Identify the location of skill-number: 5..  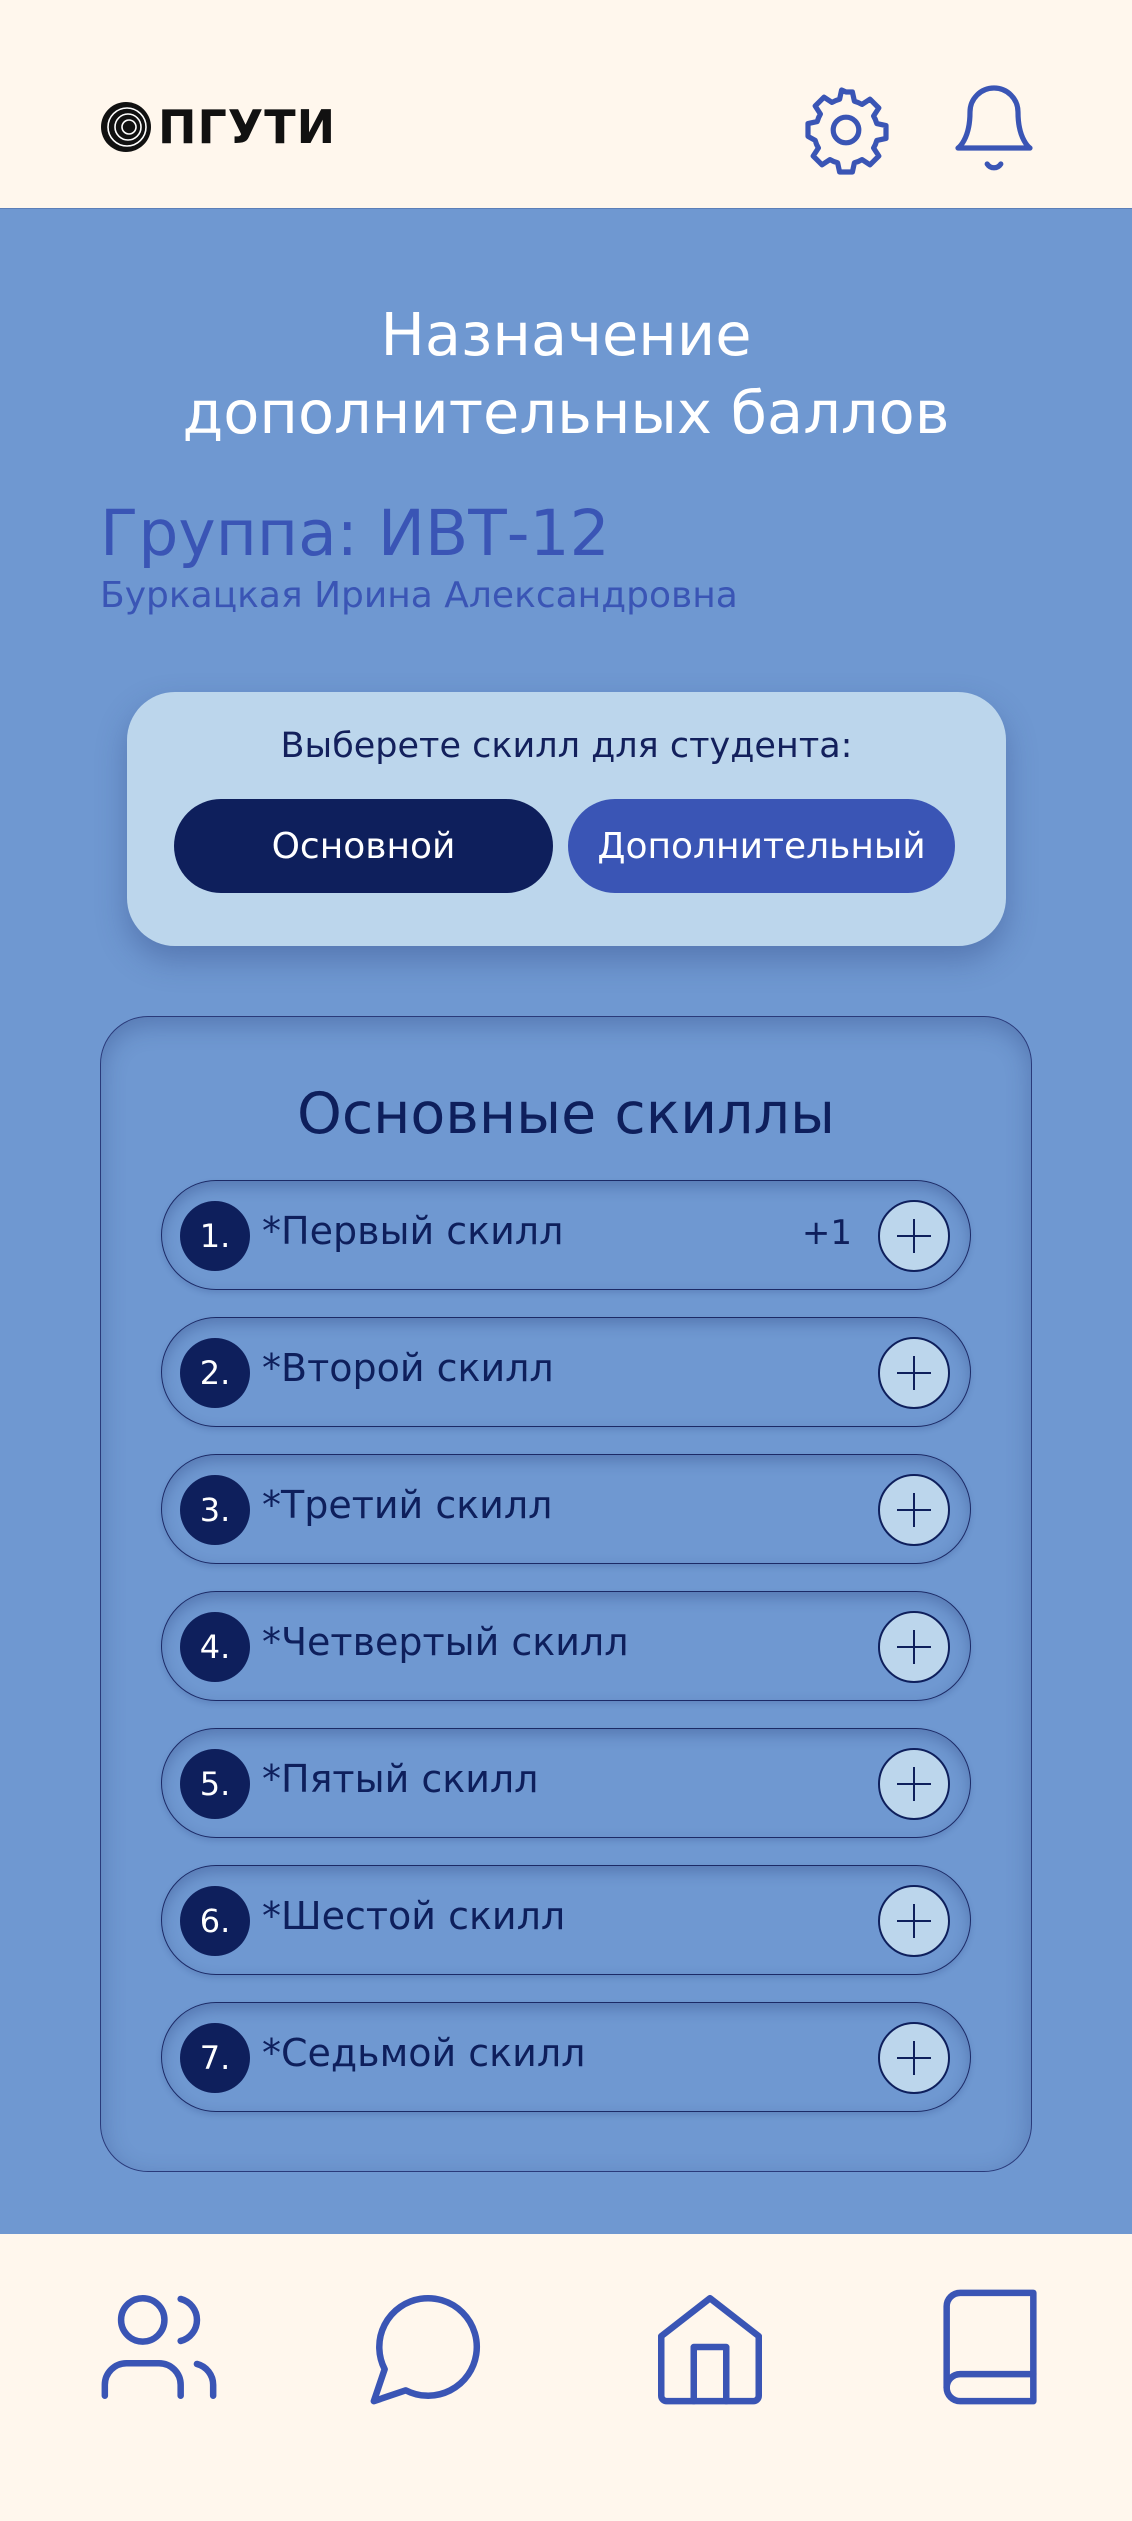
(215, 1784).